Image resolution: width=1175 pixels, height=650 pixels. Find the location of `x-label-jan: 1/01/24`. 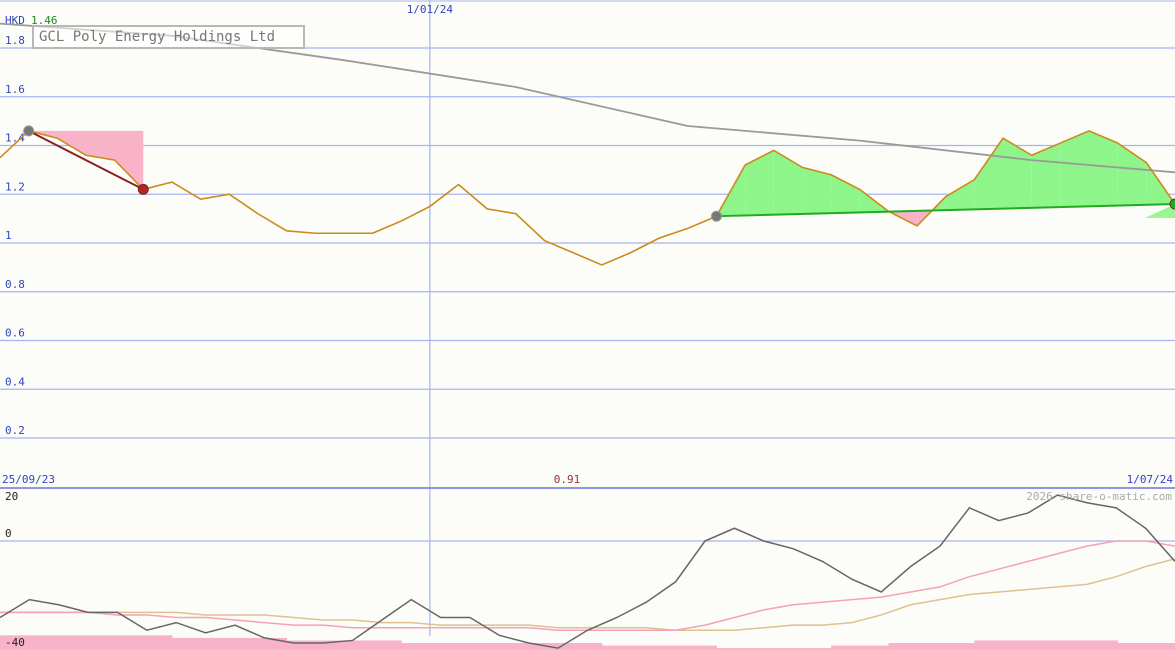

x-label-jan: 1/01/24 is located at coordinates (430, 9).